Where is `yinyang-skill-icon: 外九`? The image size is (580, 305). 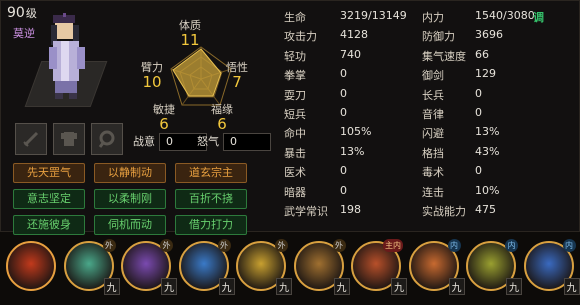
yinyang-skill-icon: 外九 is located at coordinates (149, 267).